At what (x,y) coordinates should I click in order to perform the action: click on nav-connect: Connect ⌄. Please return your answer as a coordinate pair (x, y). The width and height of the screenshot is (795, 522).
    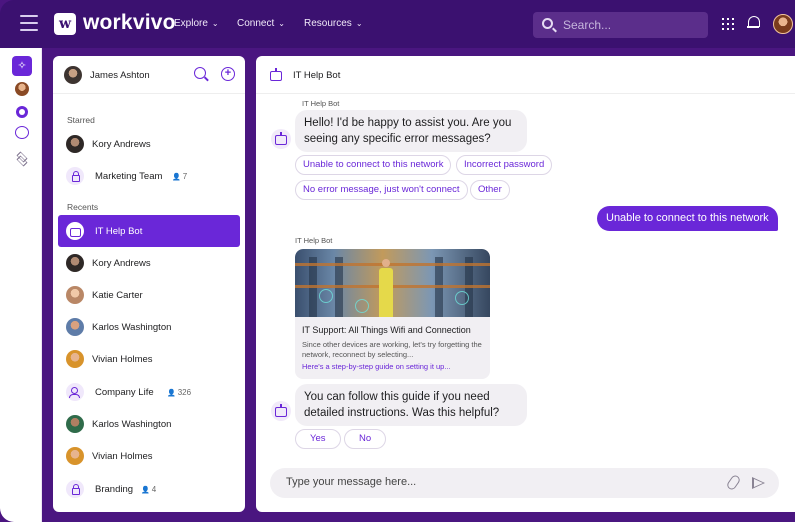
    Looking at the image, I should click on (261, 23).